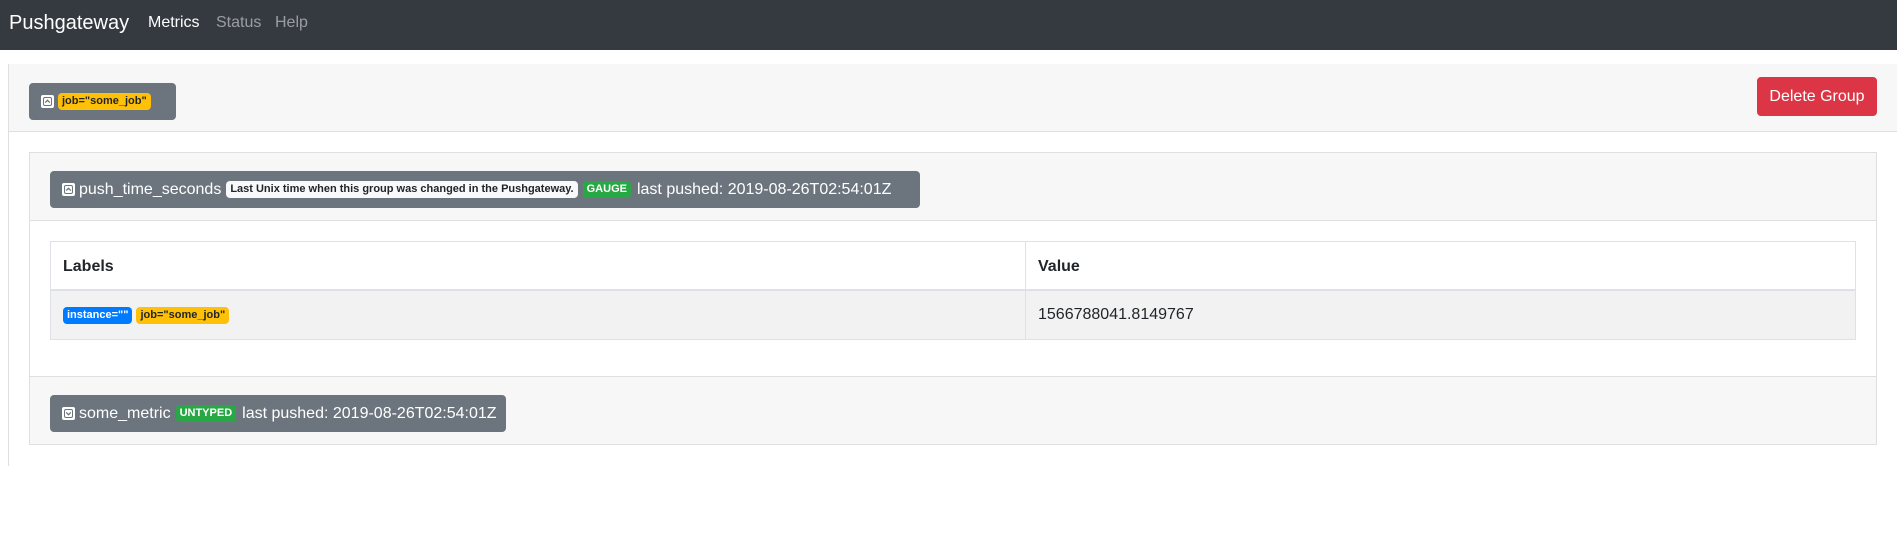 This screenshot has width=1897, height=556. What do you see at coordinates (150, 189) in the screenshot?
I see `metric-name: push_time_seconds` at bounding box center [150, 189].